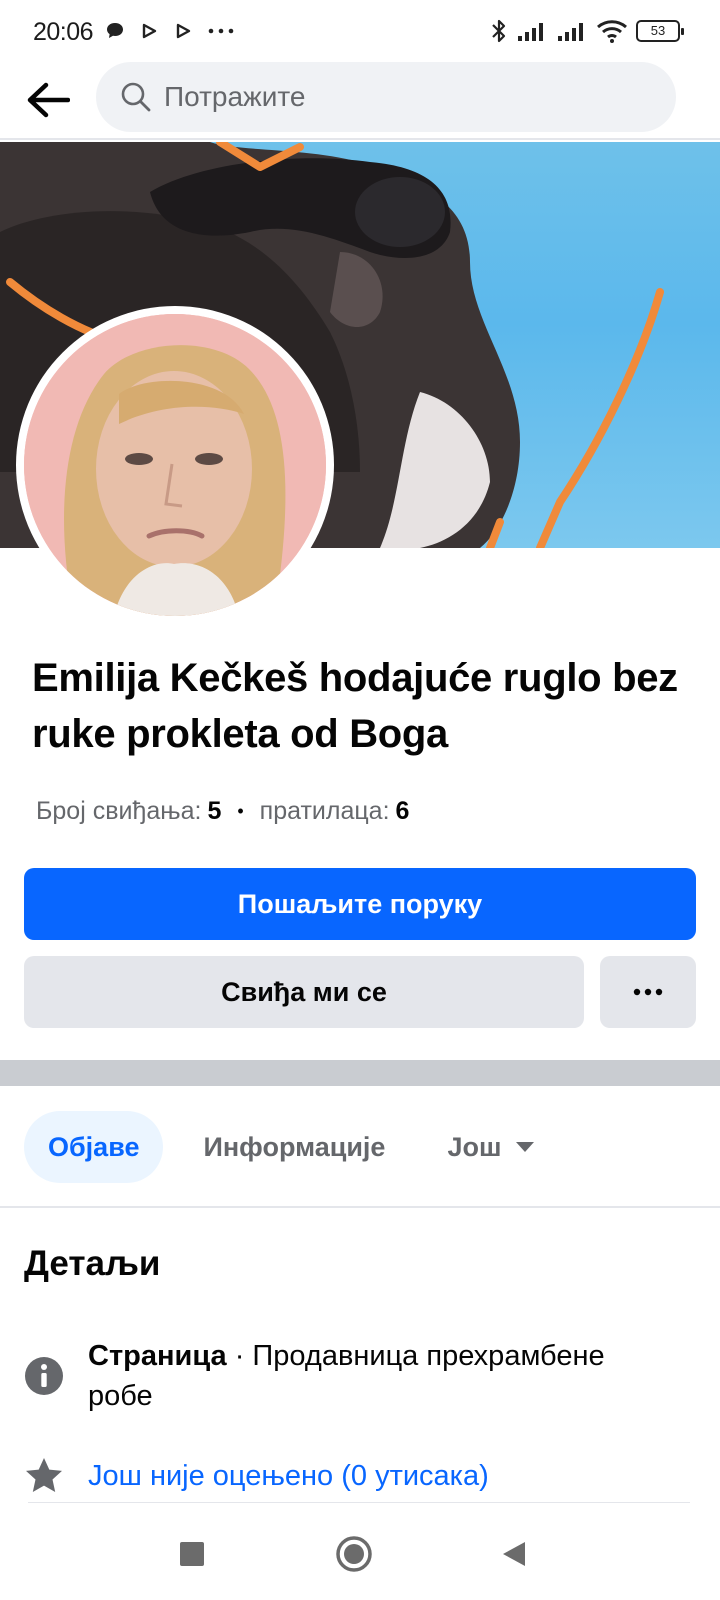 The width and height of the screenshot is (720, 1600). What do you see at coordinates (63, 32) in the screenshot?
I see `status-time: 20:06` at bounding box center [63, 32].